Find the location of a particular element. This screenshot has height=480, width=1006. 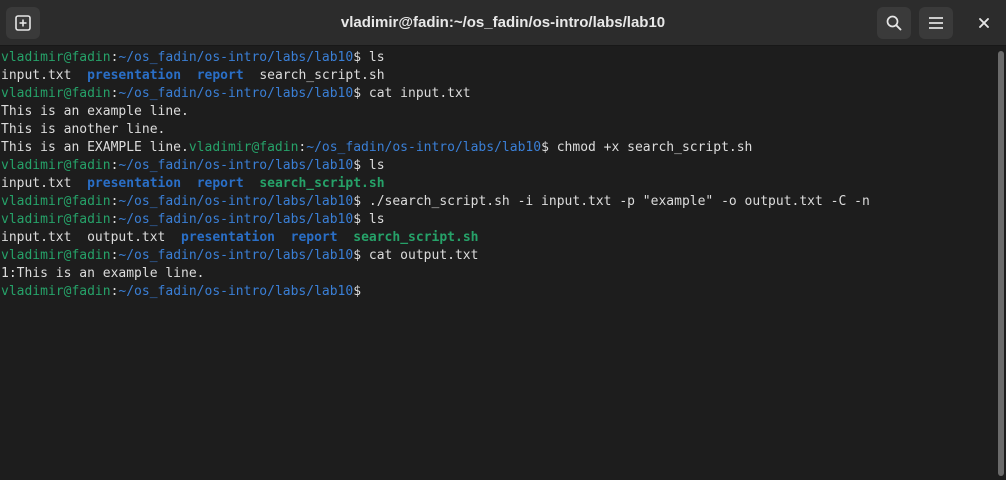

menu-button is located at coordinates (936, 23).